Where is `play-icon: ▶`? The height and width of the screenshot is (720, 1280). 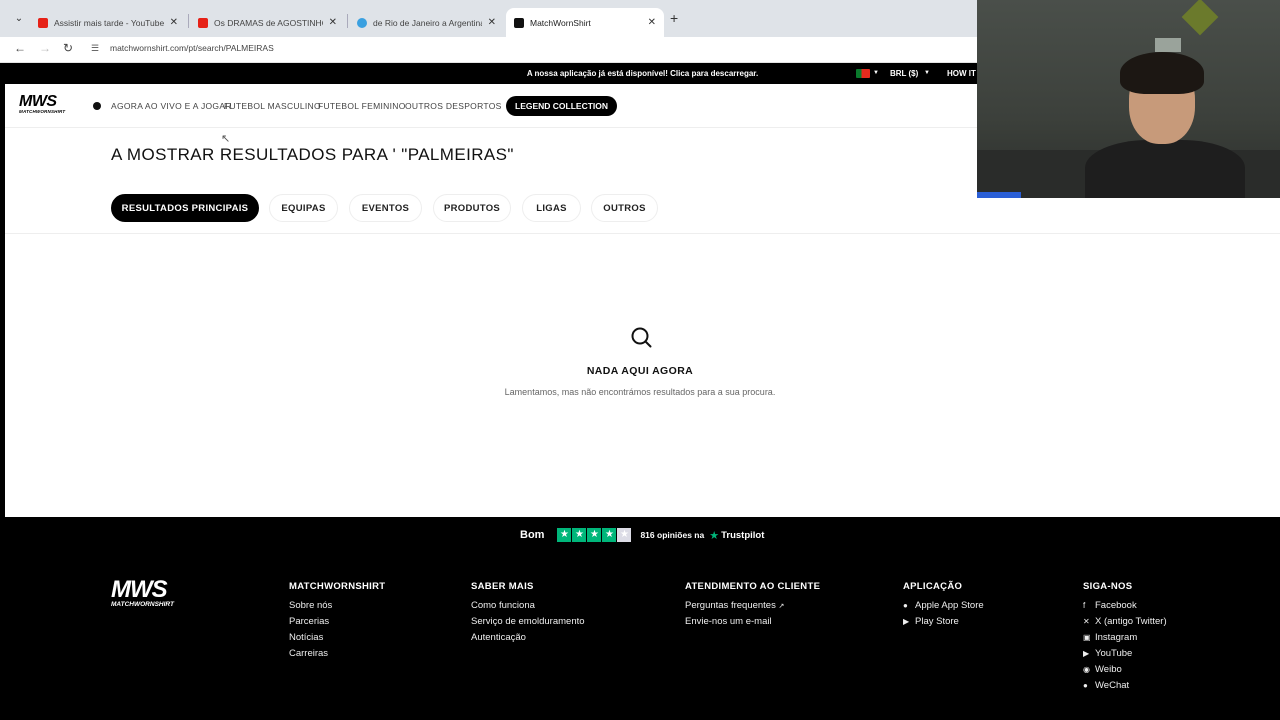 play-icon: ▶ is located at coordinates (906, 621).